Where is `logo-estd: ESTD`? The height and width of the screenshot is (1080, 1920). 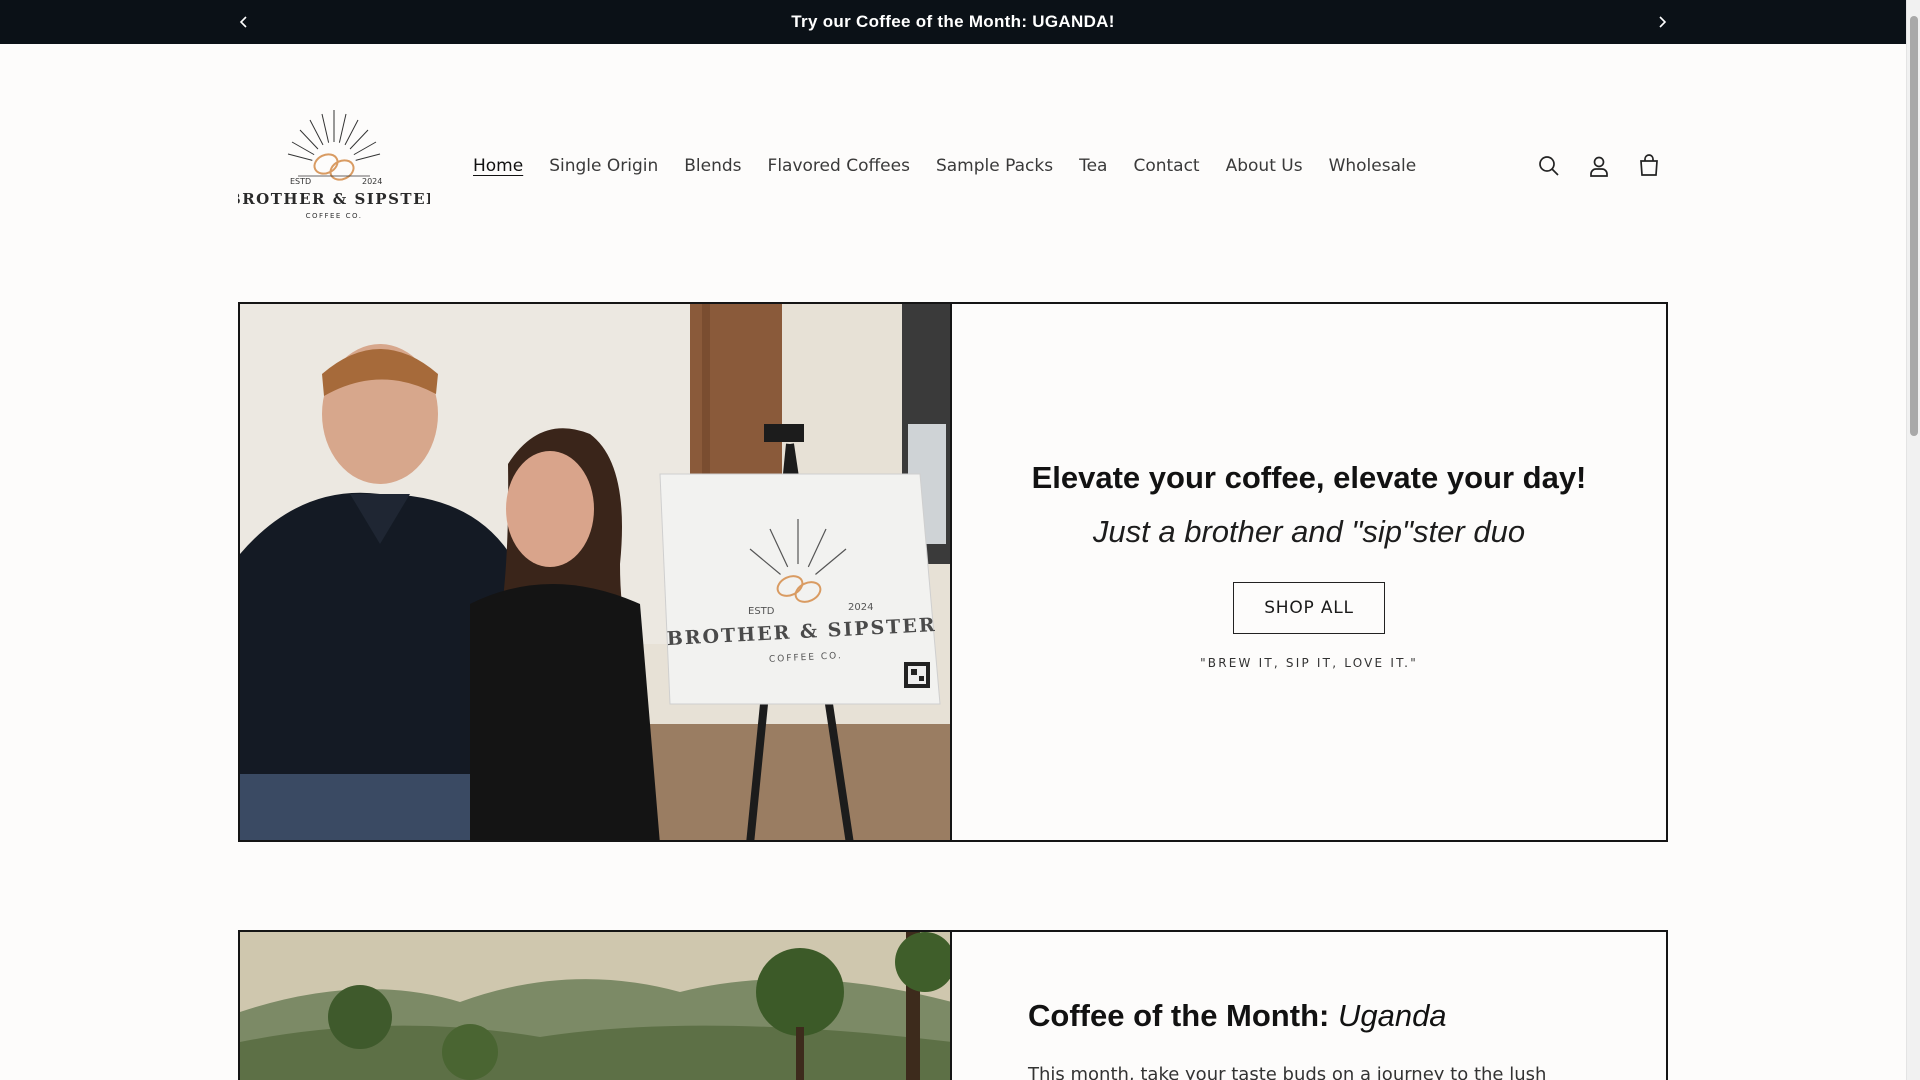 logo-estd: ESTD is located at coordinates (300, 181).